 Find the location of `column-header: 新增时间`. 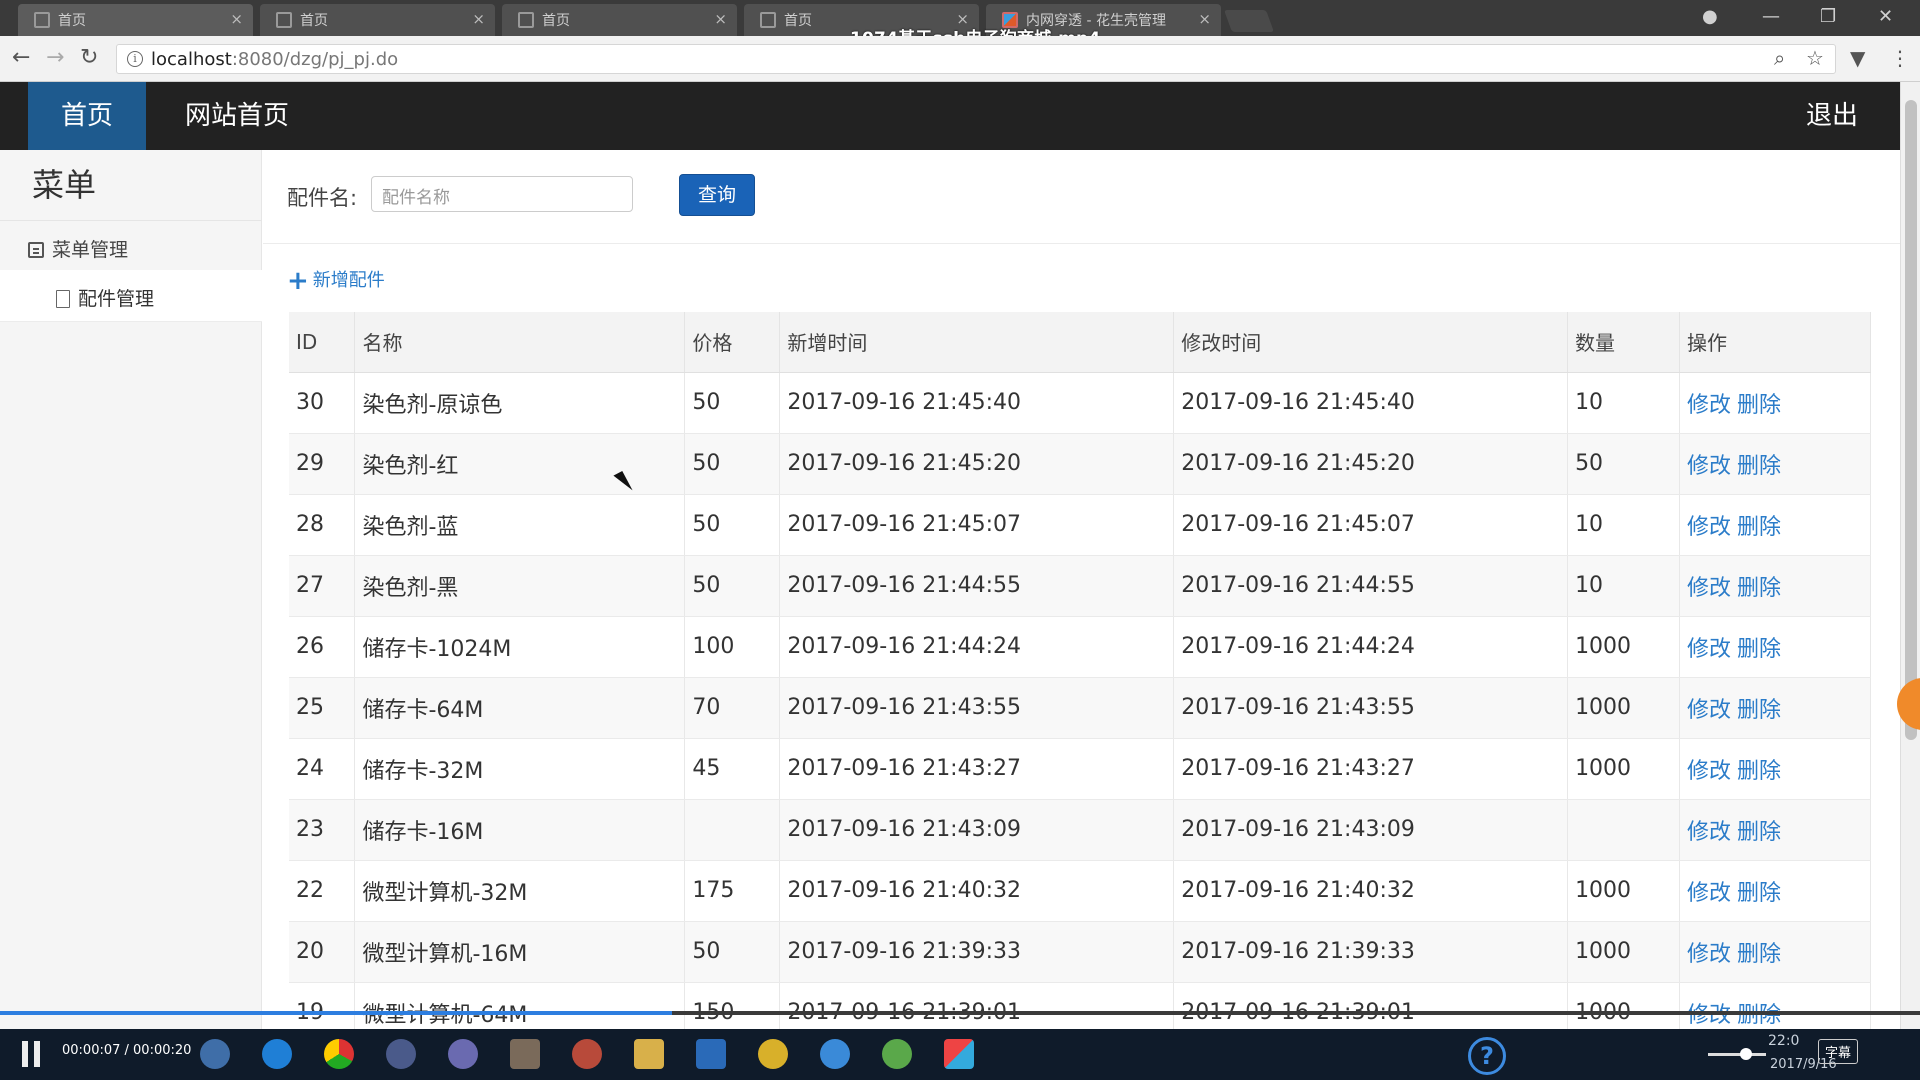

column-header: 新增时间 is located at coordinates (977, 342).